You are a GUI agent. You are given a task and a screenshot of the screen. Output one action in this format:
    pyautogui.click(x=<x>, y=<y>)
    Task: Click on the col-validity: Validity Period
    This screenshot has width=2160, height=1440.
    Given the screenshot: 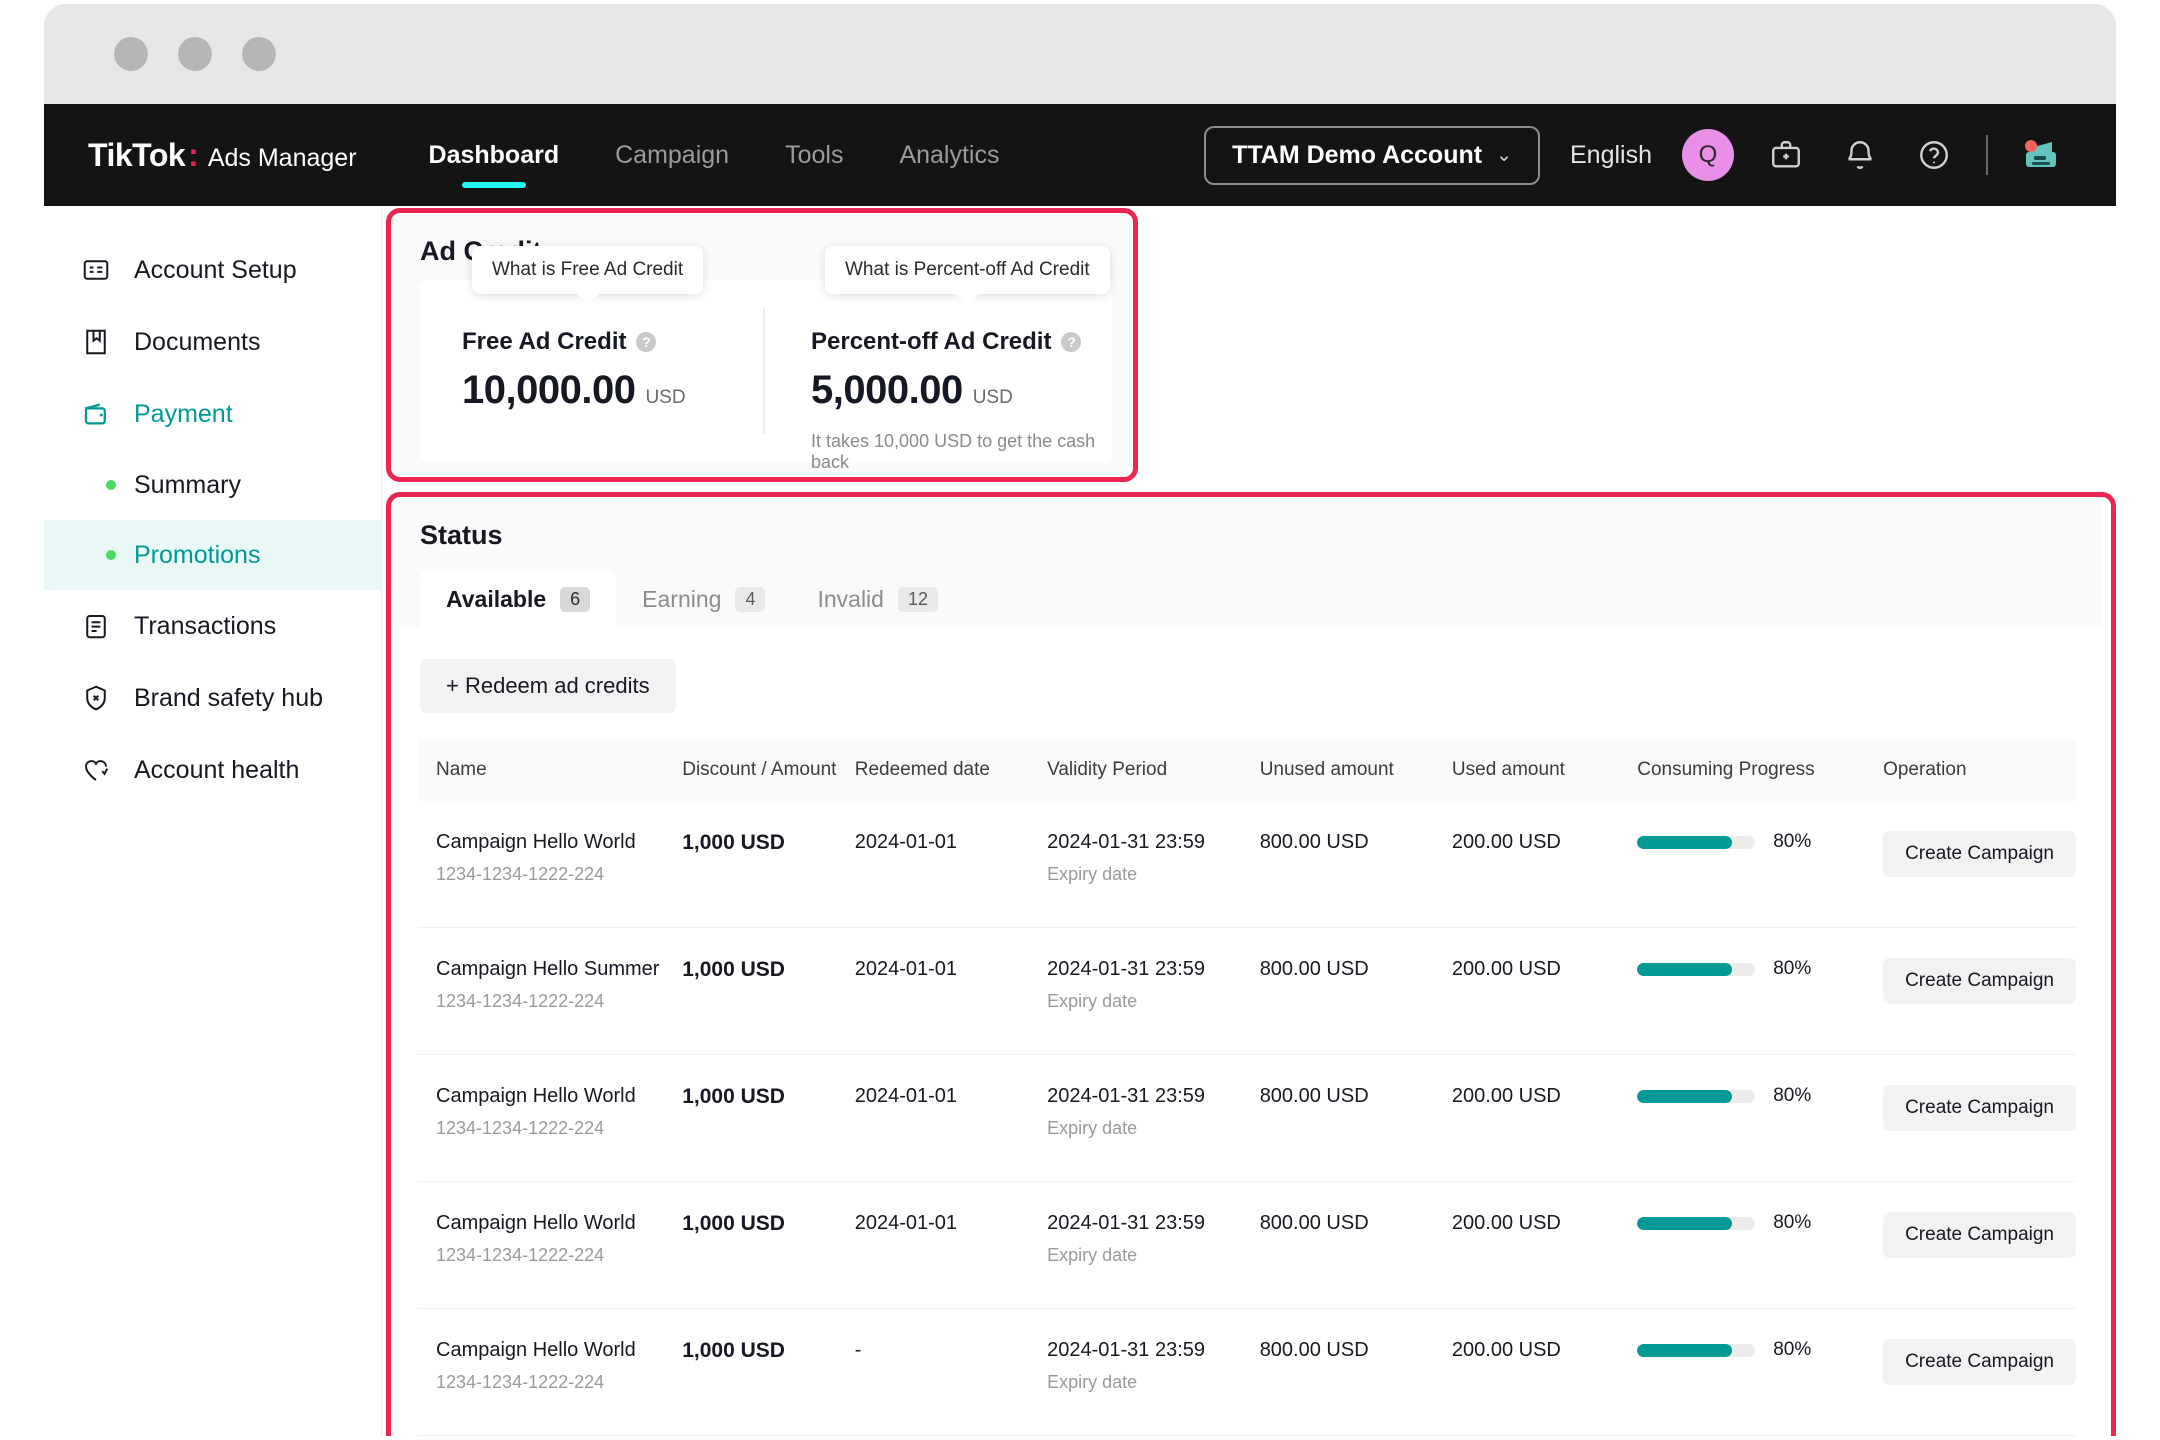 What is the action you would take?
    pyautogui.click(x=1107, y=769)
    